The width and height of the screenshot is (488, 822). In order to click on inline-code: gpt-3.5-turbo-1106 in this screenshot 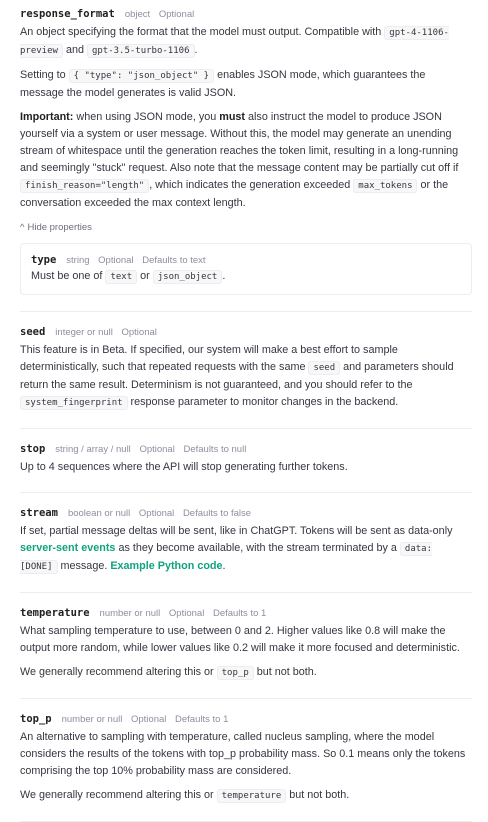, I will do `click(140, 51)`.